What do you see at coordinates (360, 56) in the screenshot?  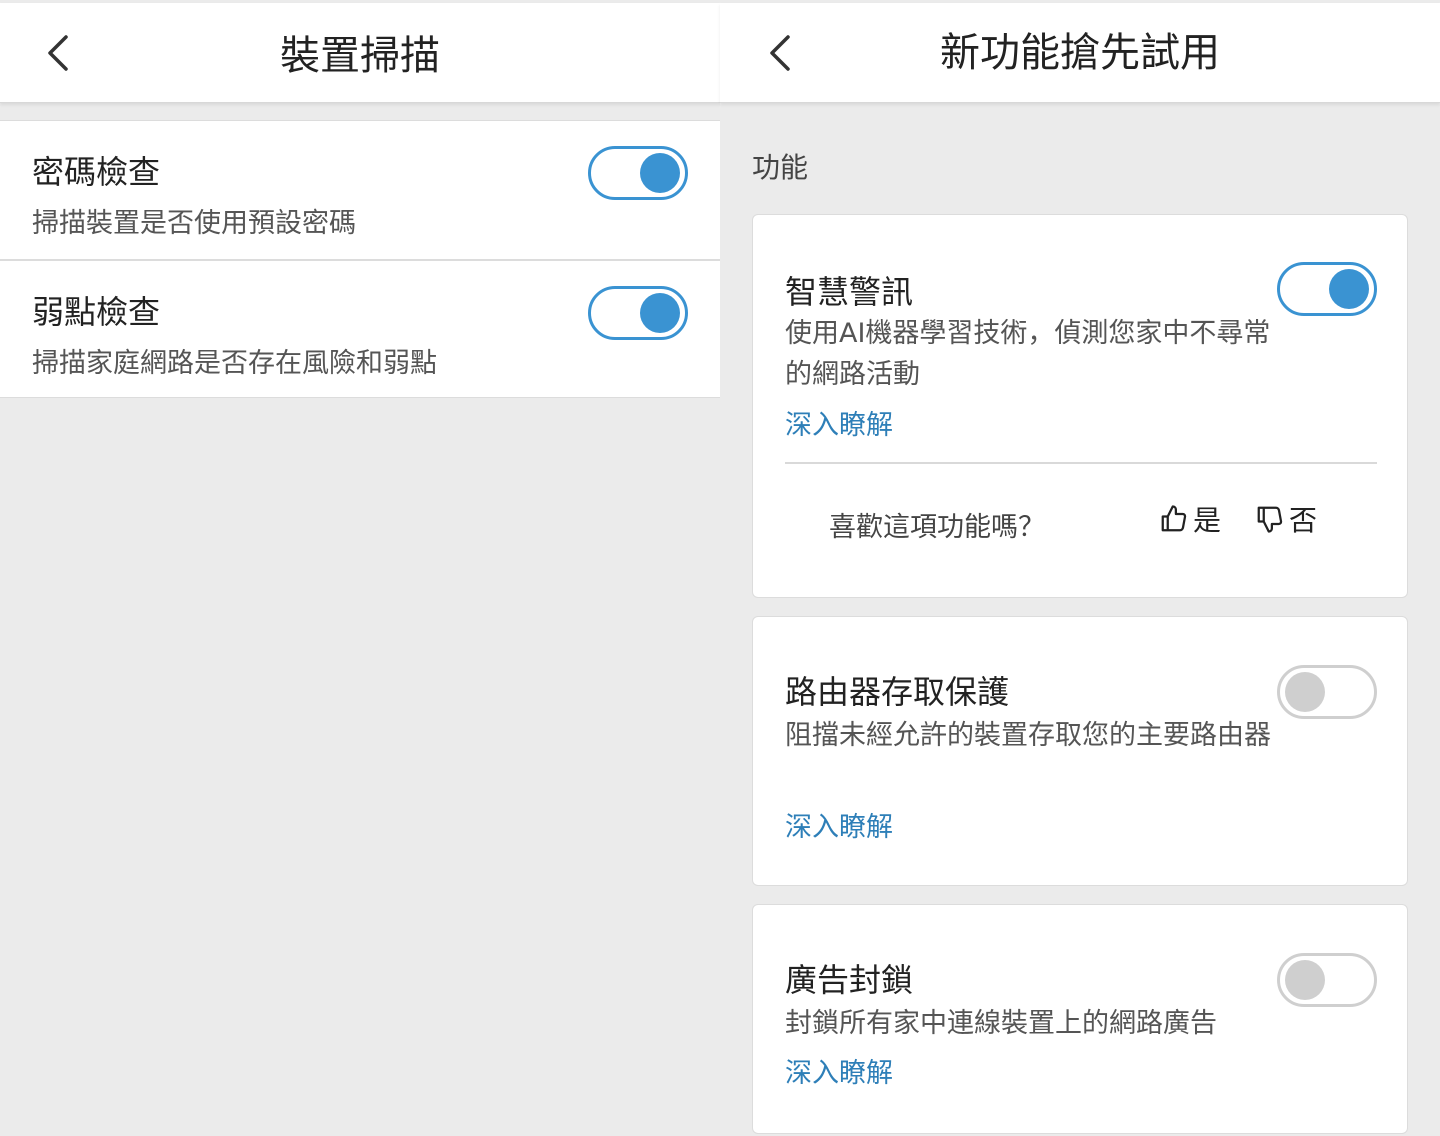 I see `page-title: 裝置掃描` at bounding box center [360, 56].